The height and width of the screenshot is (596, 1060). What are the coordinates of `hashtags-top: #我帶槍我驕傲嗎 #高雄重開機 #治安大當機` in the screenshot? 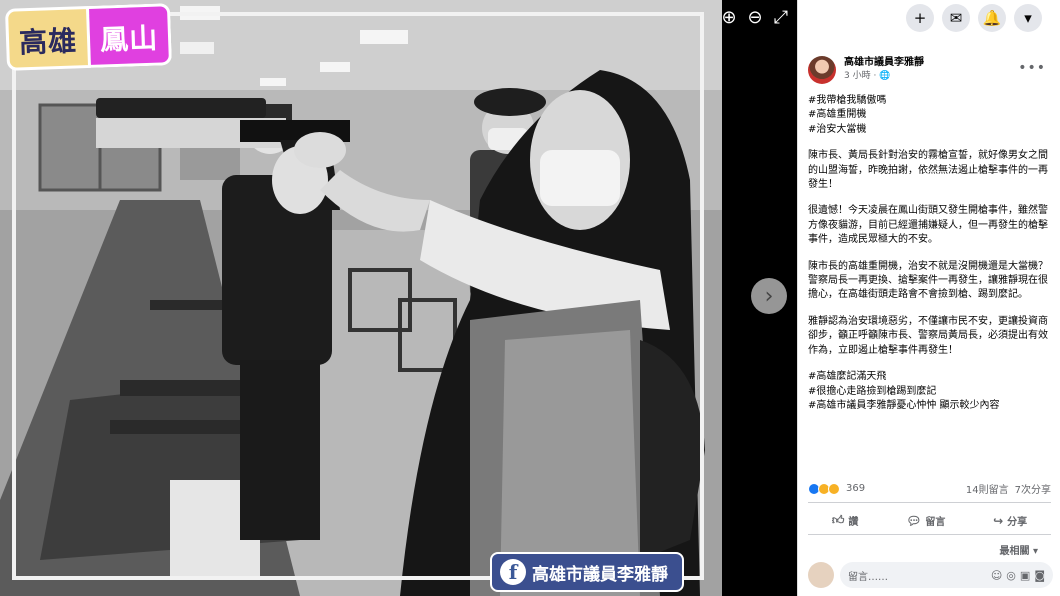 It's located at (930, 115).